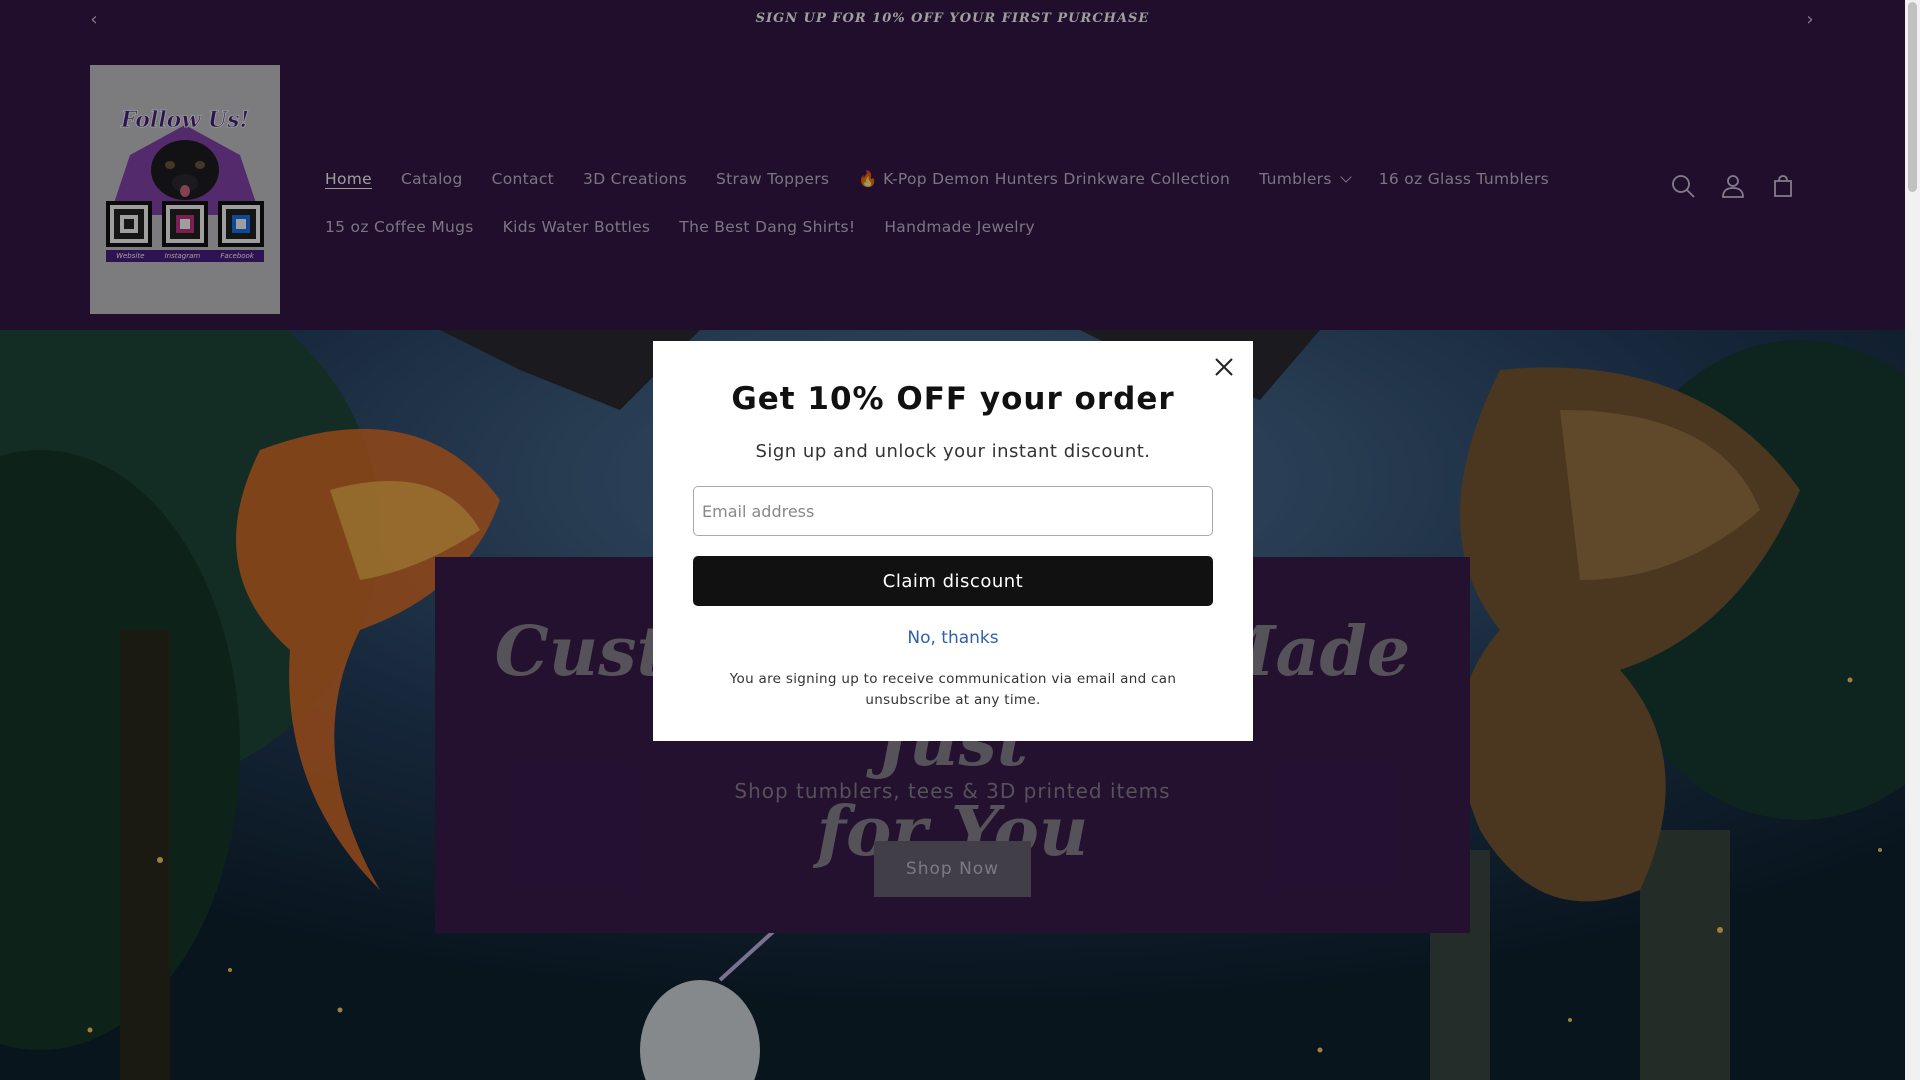 The width and height of the screenshot is (1920, 1080). I want to click on no-thanks-link: No, thanks, so click(953, 638).